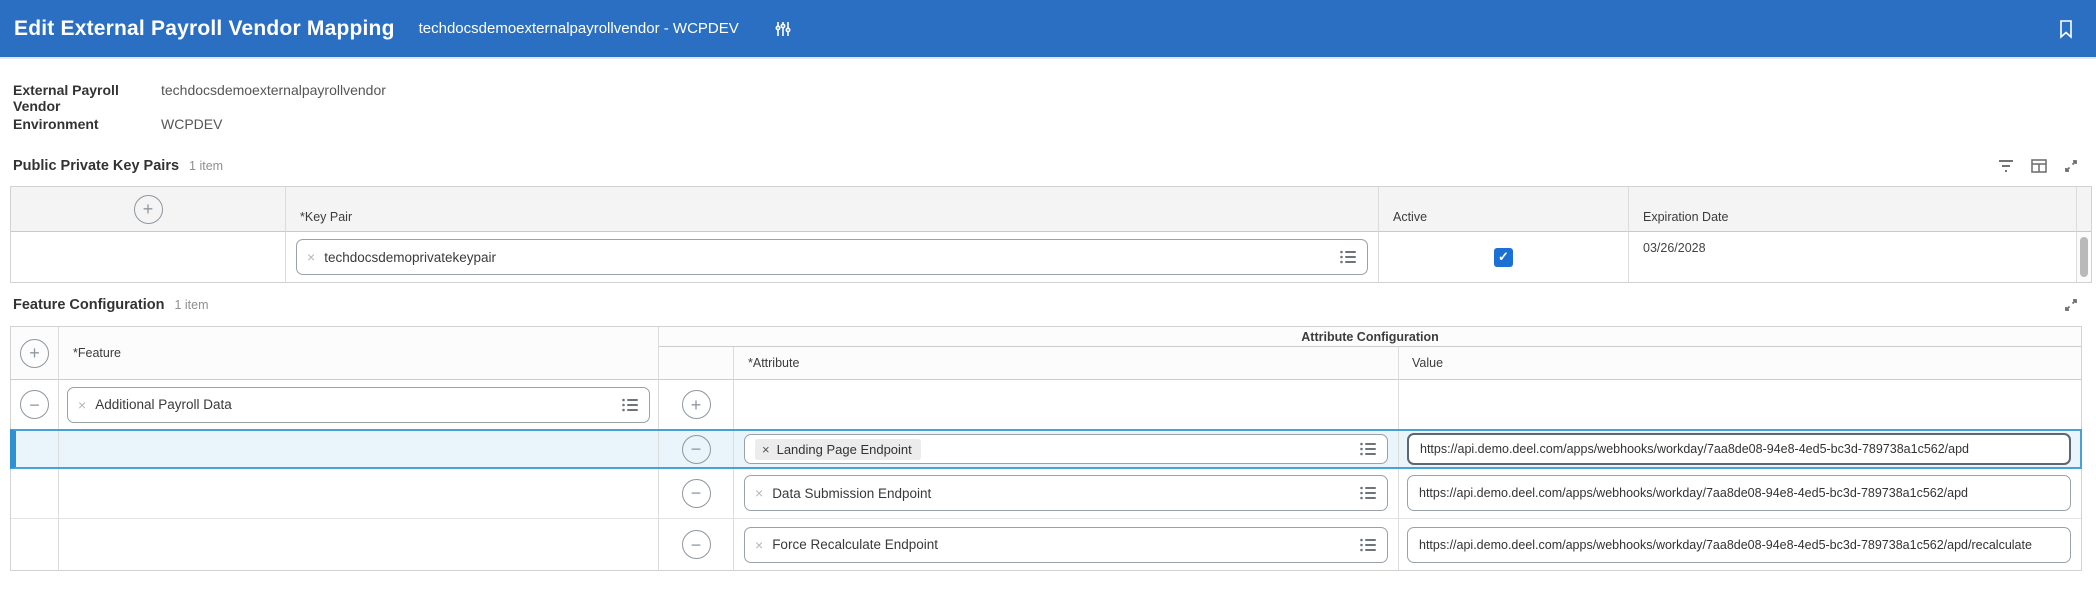 The height and width of the screenshot is (613, 2096). Describe the element at coordinates (1740, 405) in the screenshot. I see `value-empty-cell` at that location.